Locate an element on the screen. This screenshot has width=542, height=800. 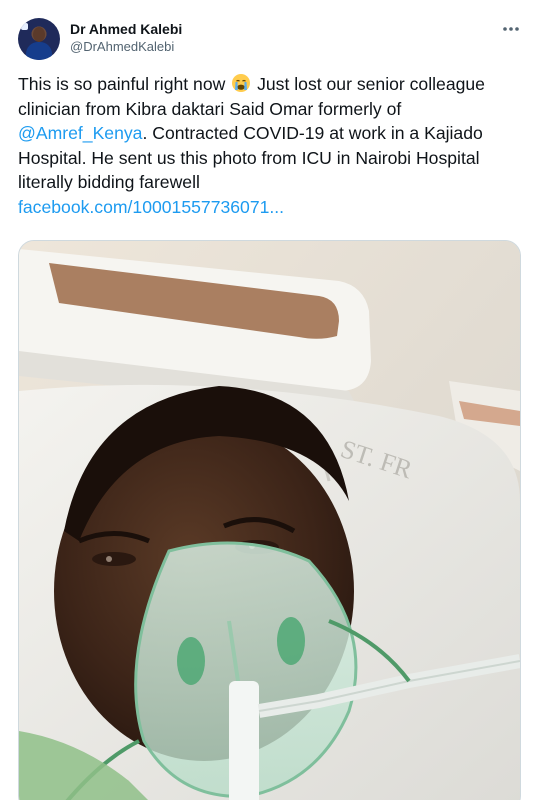
handle: @DrAhmedKalebi is located at coordinates (126, 47).